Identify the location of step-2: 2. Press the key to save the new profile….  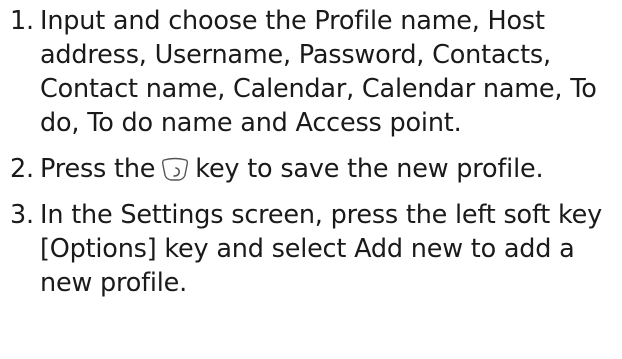
(313, 169).